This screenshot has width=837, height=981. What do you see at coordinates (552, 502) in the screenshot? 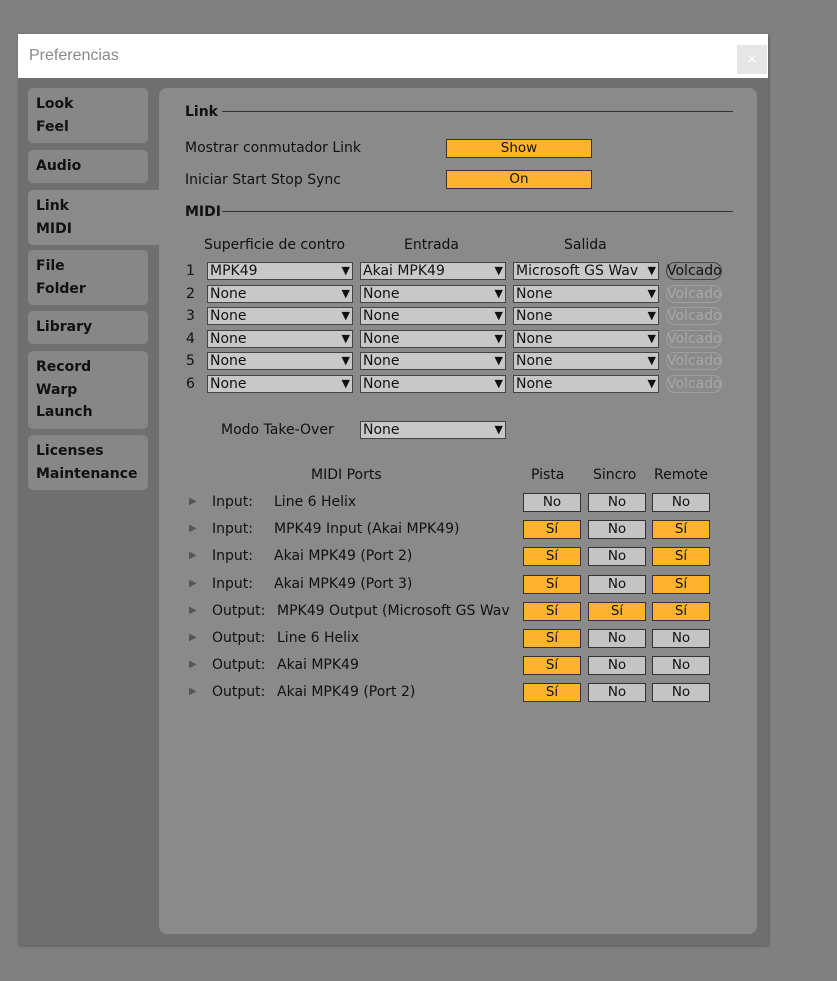
I see `track-toggle: No` at bounding box center [552, 502].